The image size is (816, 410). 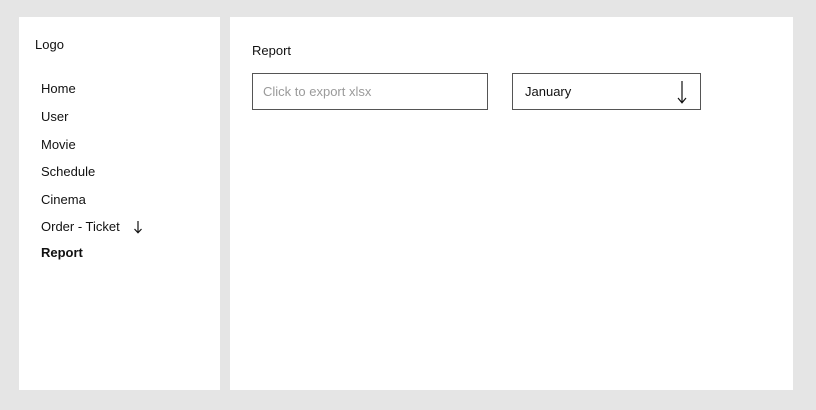 I want to click on sidebar-item-label: Report, so click(x=62, y=252).